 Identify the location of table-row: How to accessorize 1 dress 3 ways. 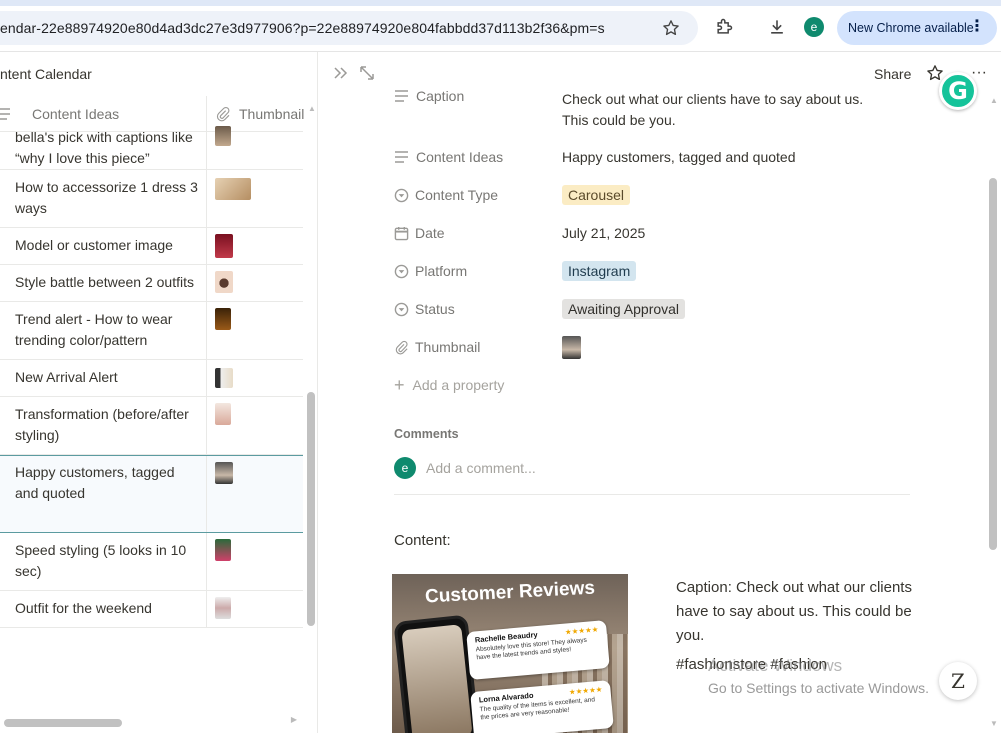
(151, 199).